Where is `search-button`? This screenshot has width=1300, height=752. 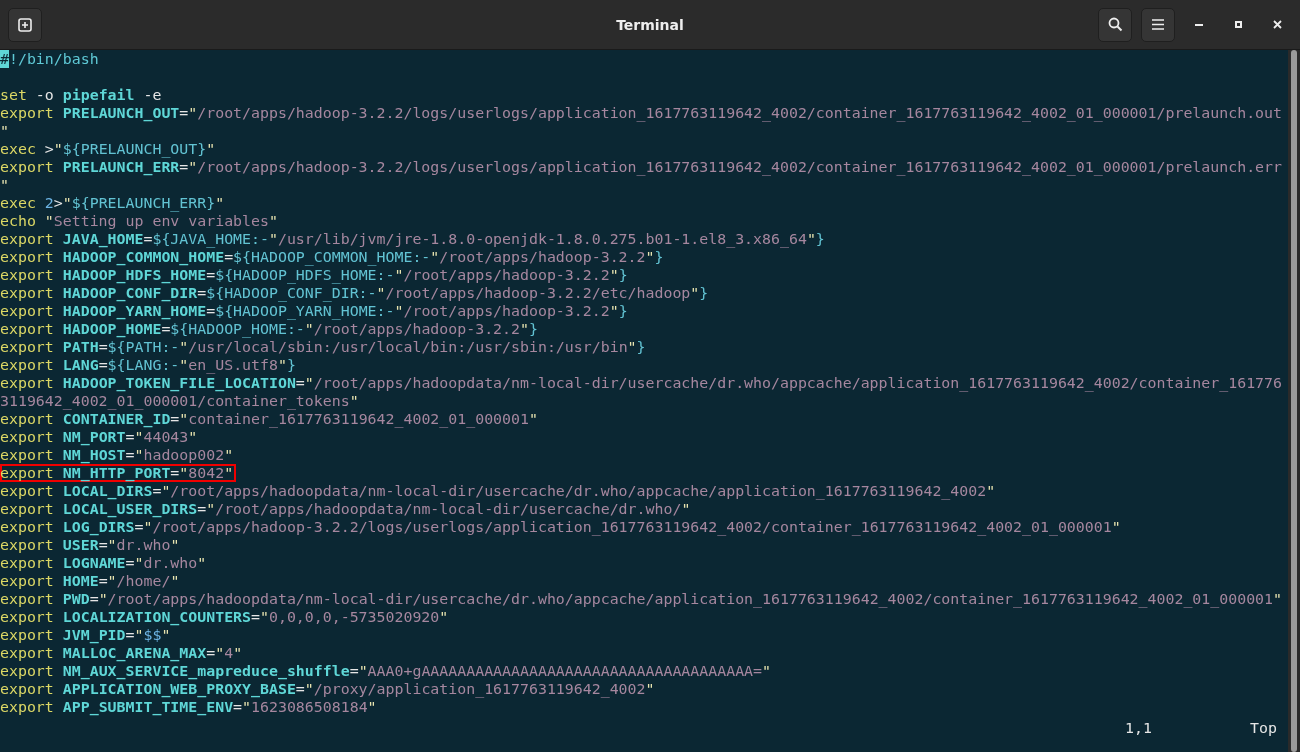 search-button is located at coordinates (1115, 24).